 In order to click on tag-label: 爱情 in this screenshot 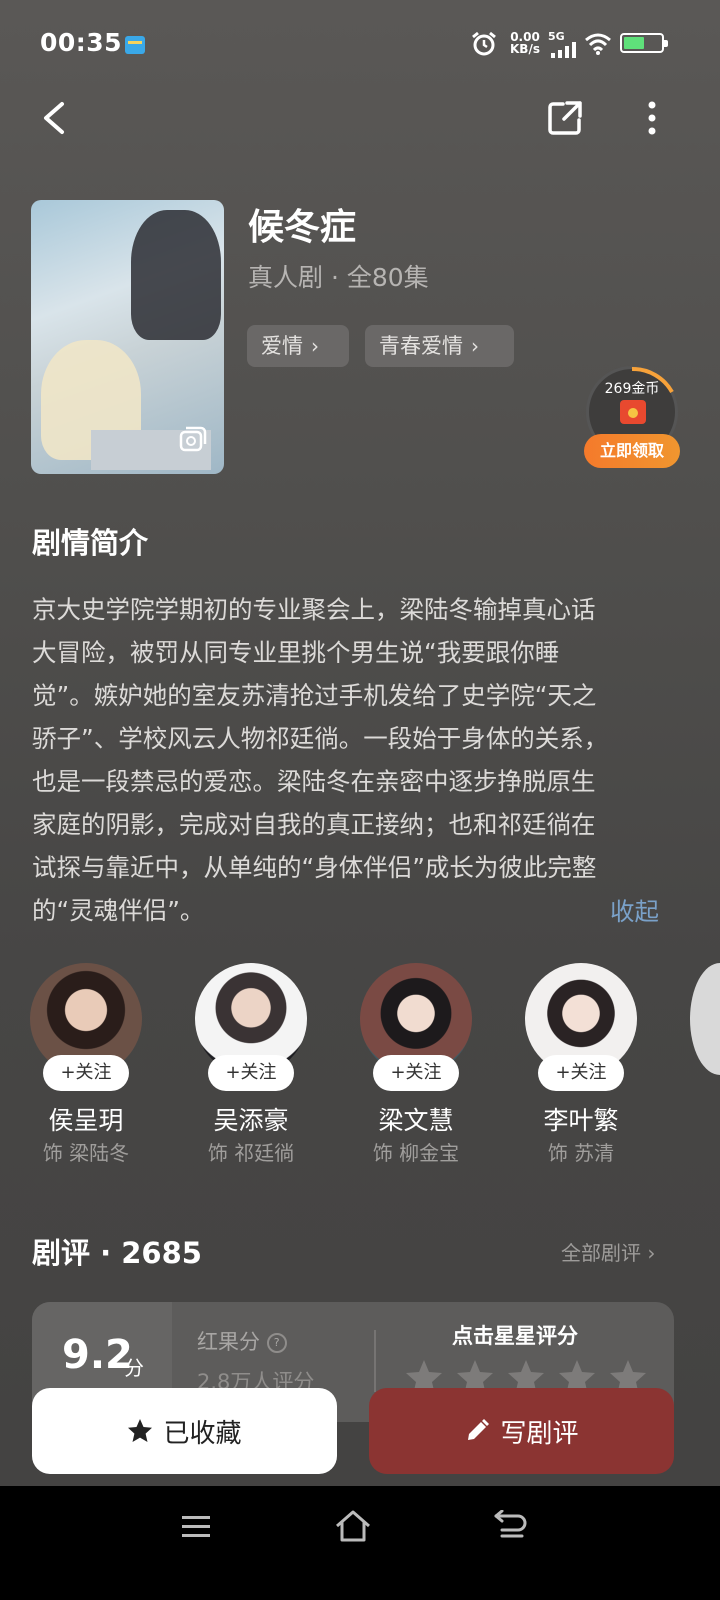, I will do `click(282, 346)`.